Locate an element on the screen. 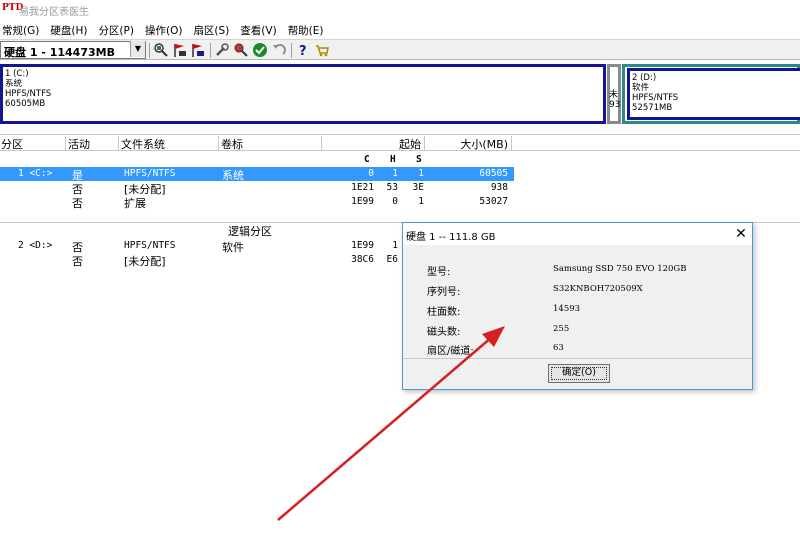 The image size is (800, 534). cylinders-value: 14593 is located at coordinates (567, 309).